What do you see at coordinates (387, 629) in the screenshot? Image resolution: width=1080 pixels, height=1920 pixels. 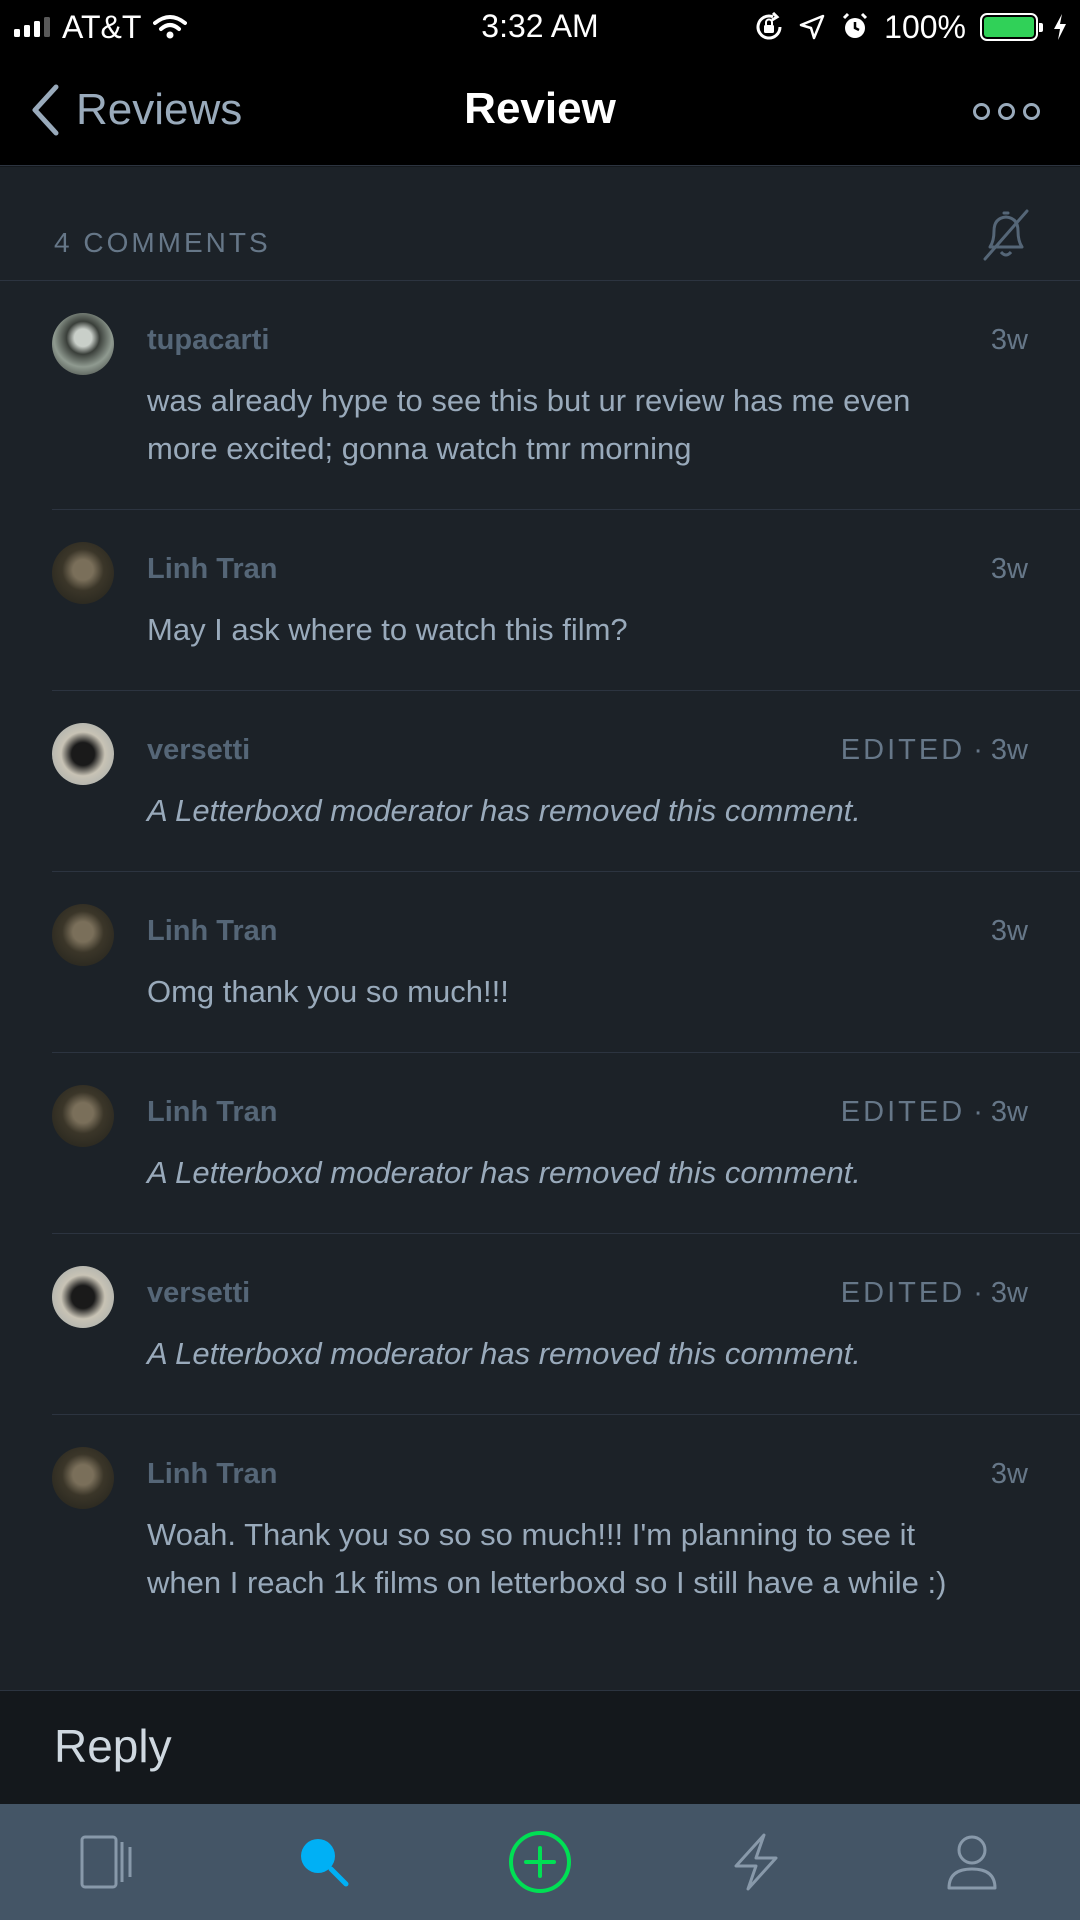 I see `comment-text: May I ask where to watch this film?` at bounding box center [387, 629].